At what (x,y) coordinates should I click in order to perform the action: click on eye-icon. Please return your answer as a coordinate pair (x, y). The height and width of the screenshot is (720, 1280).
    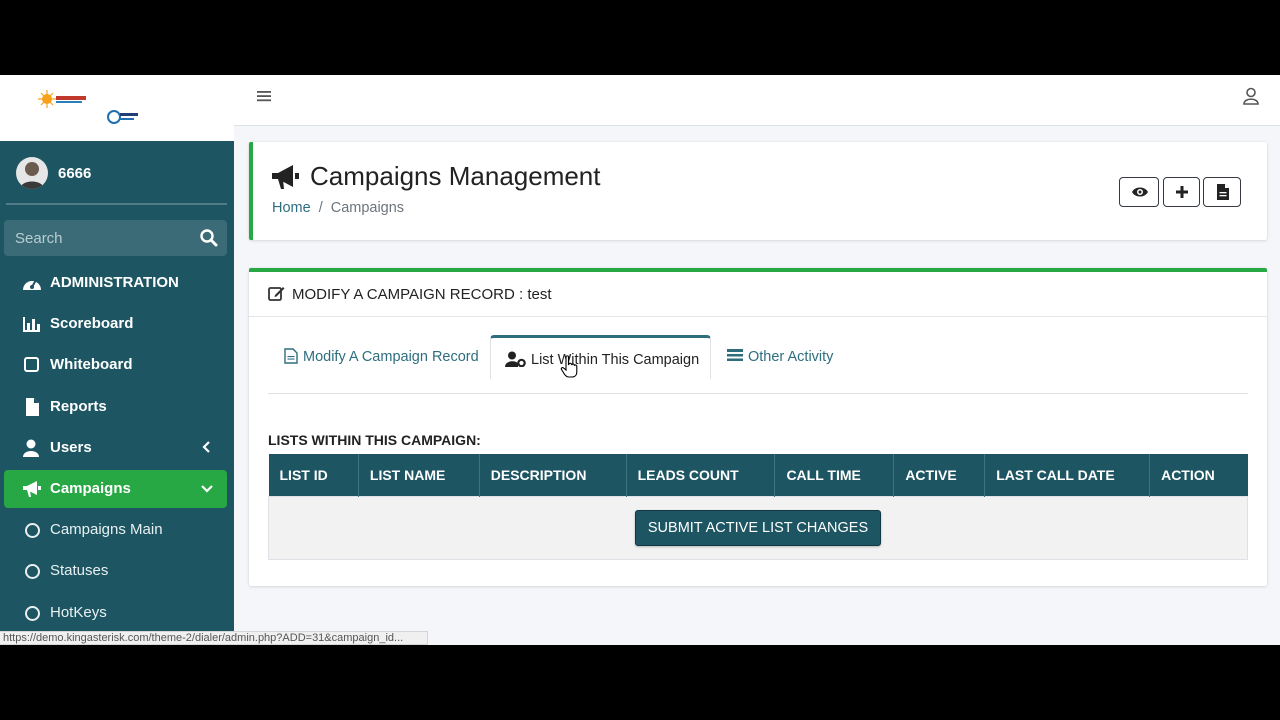
    Looking at the image, I should click on (1140, 192).